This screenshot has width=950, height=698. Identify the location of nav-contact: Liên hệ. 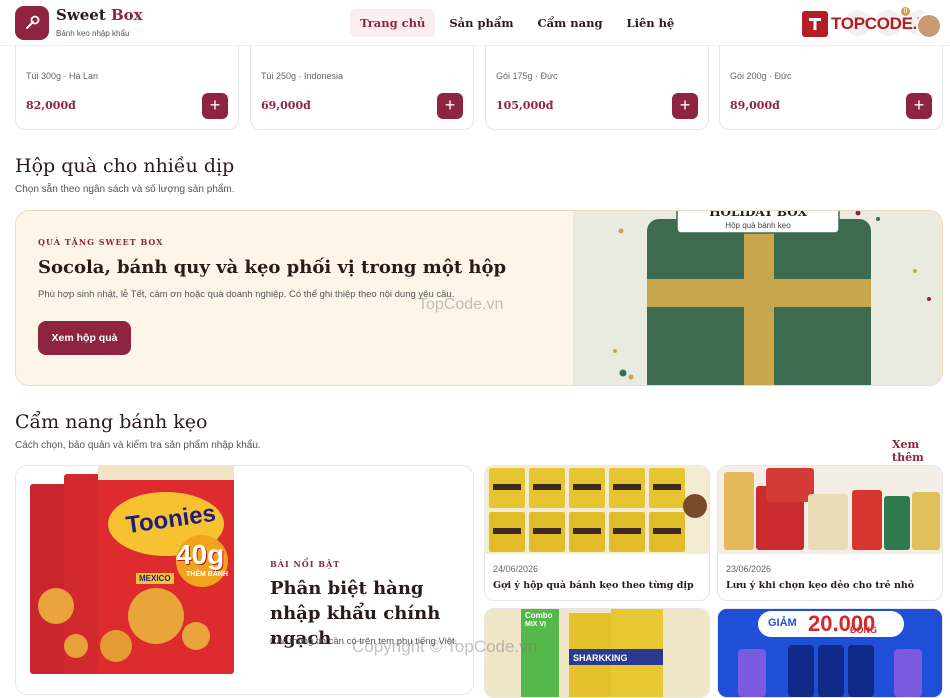
(651, 23).